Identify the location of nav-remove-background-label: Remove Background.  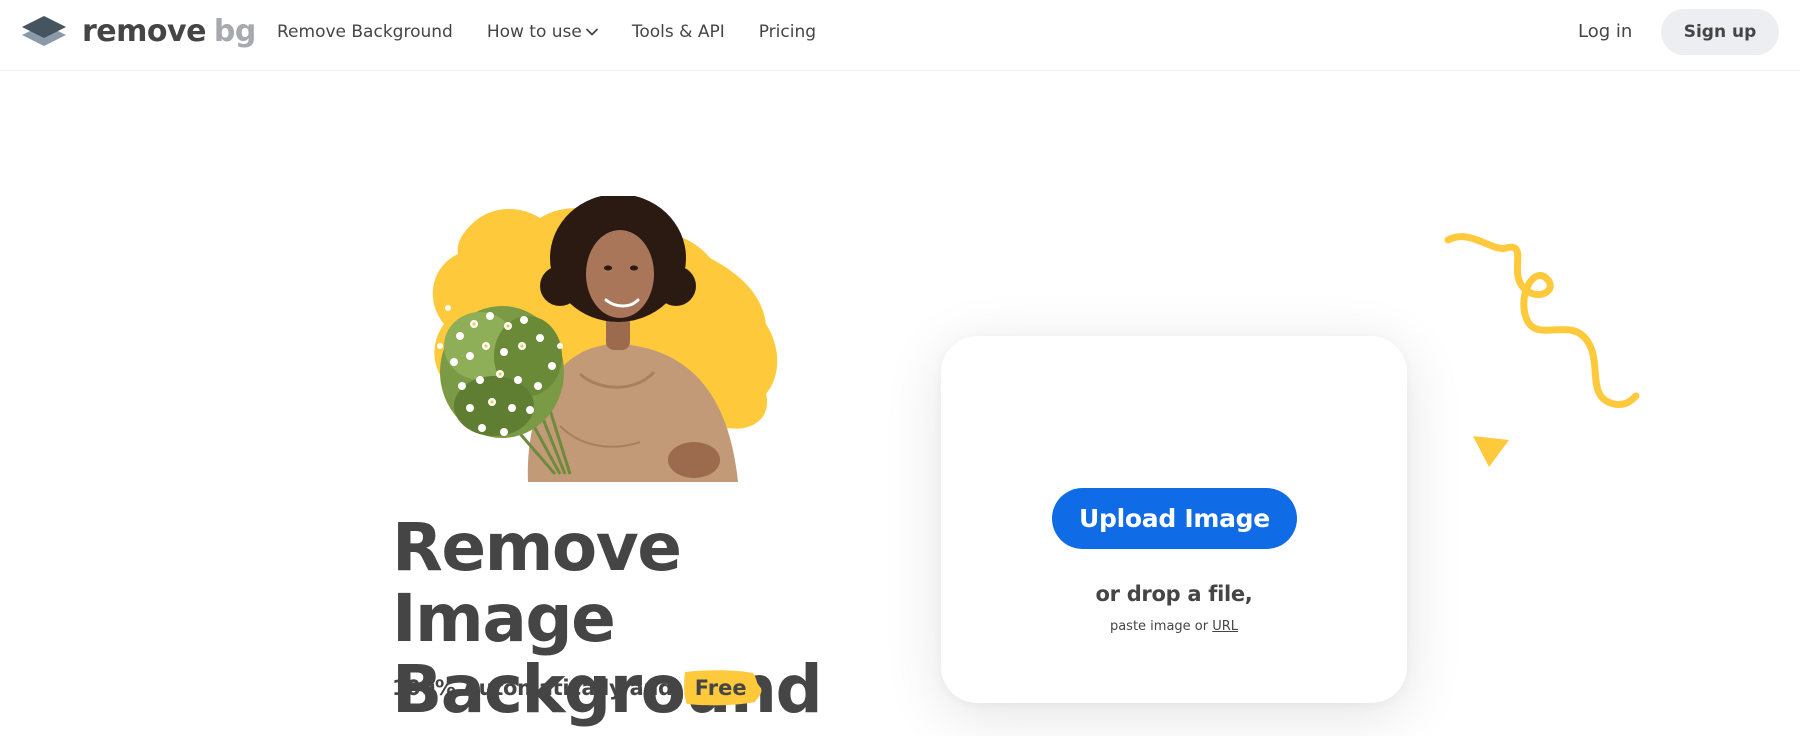
(365, 32).